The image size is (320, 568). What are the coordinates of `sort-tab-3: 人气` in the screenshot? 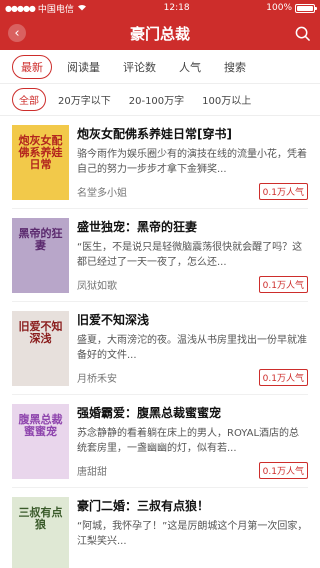 It's located at (190, 67).